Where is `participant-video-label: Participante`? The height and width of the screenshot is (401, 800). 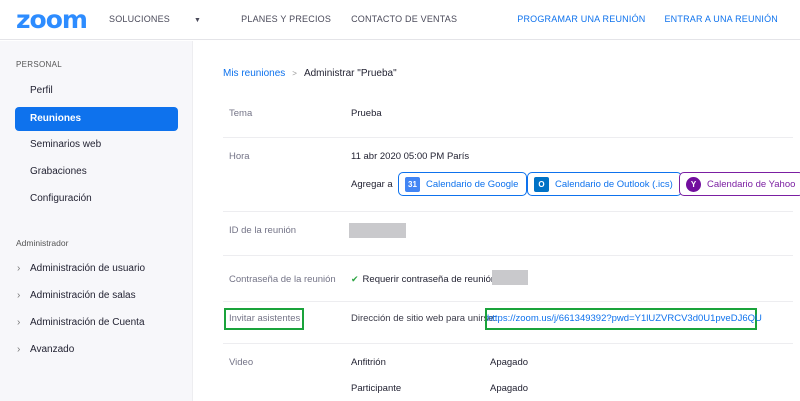
participant-video-label: Participante is located at coordinates (376, 388).